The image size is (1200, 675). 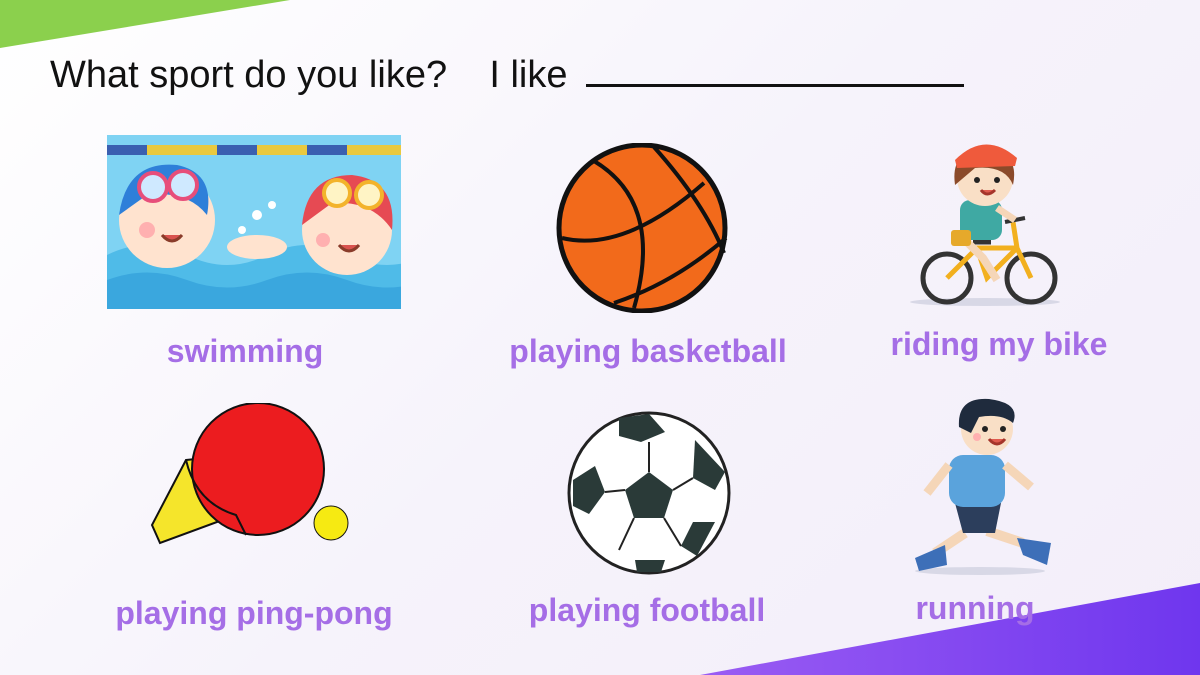 I want to click on label-swimming: swimming, so click(x=245, y=351).